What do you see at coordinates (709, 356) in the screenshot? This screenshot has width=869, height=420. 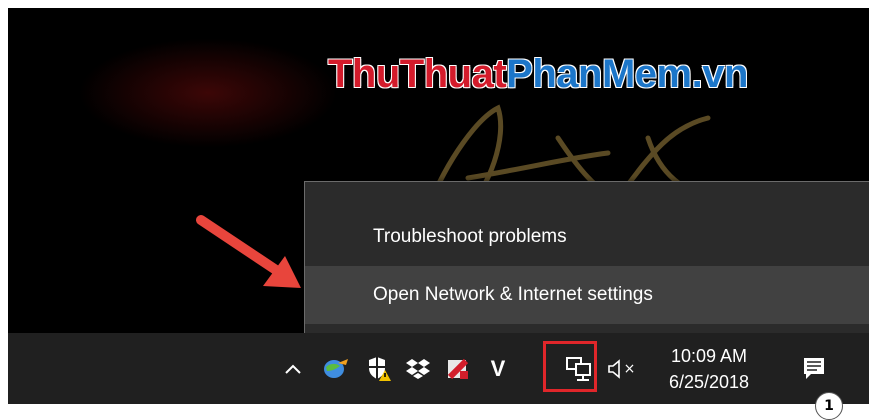 I see `clock-time: 10:09 AM` at bounding box center [709, 356].